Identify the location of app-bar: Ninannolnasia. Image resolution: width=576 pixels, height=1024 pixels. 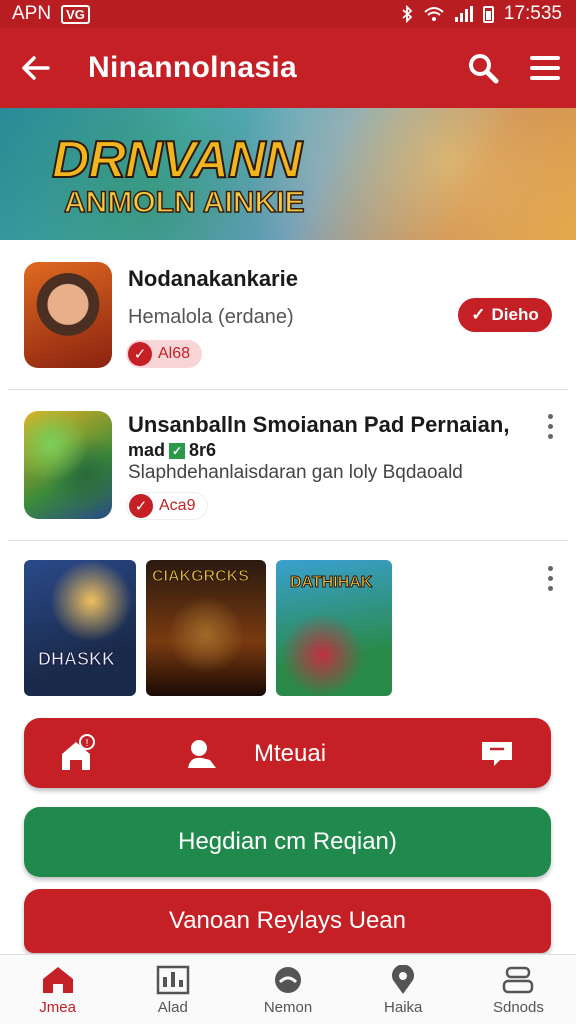
(288, 68).